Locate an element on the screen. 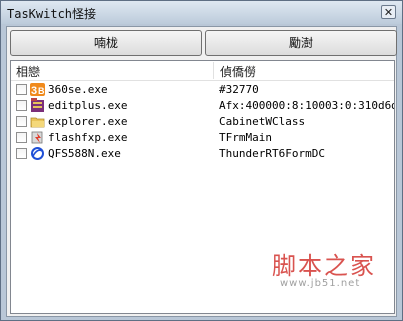 The image size is (403, 321). list-item: 3 B 360se.exe #32770 is located at coordinates (202, 90).